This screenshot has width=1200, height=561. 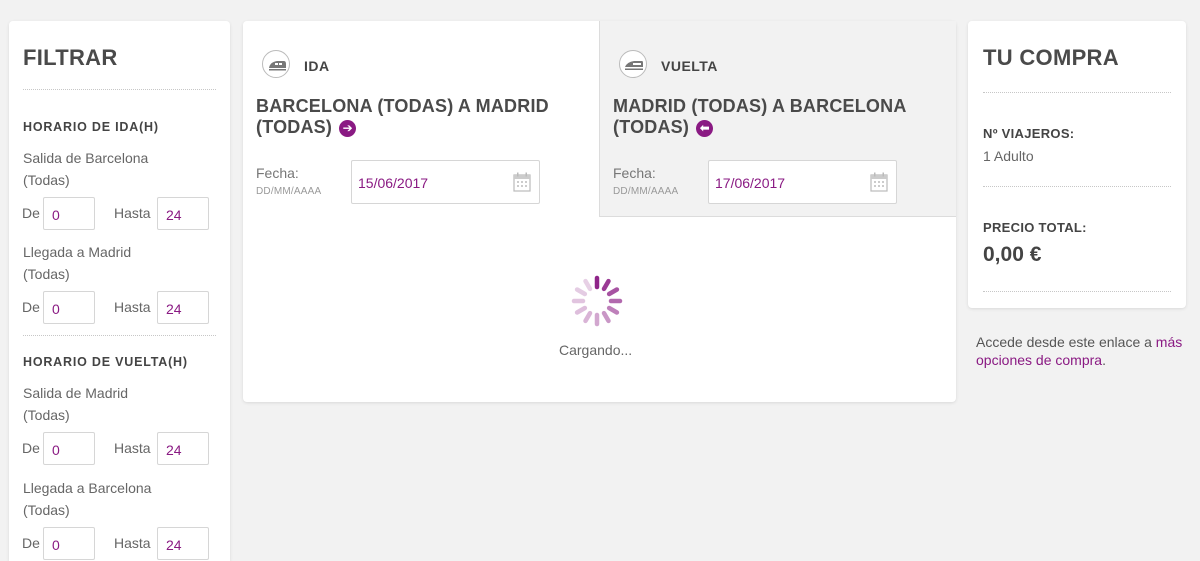 I want to click on ida-llegada-label: Llegada a Madrid (Todas), so click(x=77, y=263).